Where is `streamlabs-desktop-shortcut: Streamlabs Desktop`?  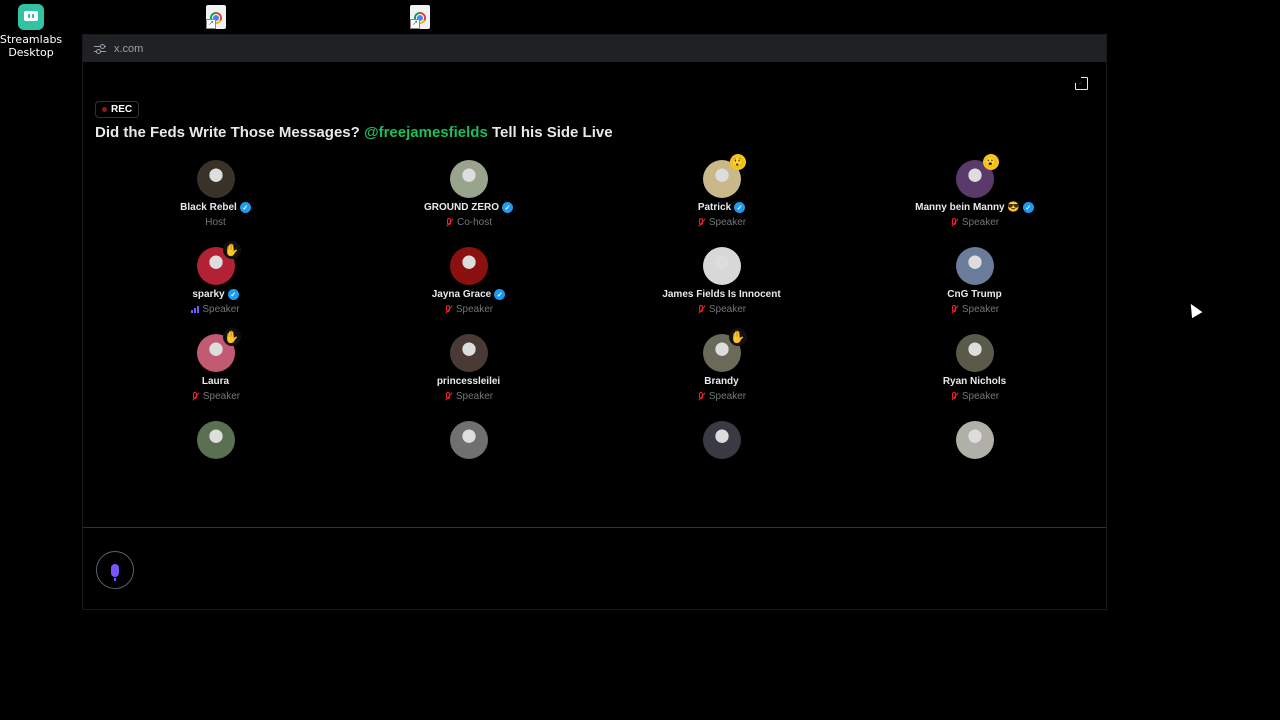
streamlabs-desktop-shortcut: Streamlabs Desktop is located at coordinates (31, 31).